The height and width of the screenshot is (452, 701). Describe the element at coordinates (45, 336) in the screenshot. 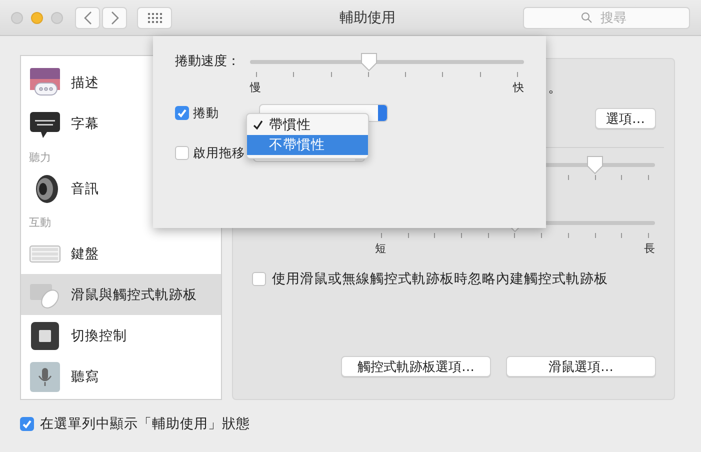

I see `switch-icon` at that location.